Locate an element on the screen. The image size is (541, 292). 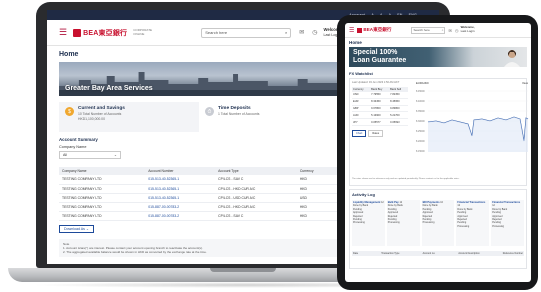
fx-currency: GBP is located at coordinates (361, 109).